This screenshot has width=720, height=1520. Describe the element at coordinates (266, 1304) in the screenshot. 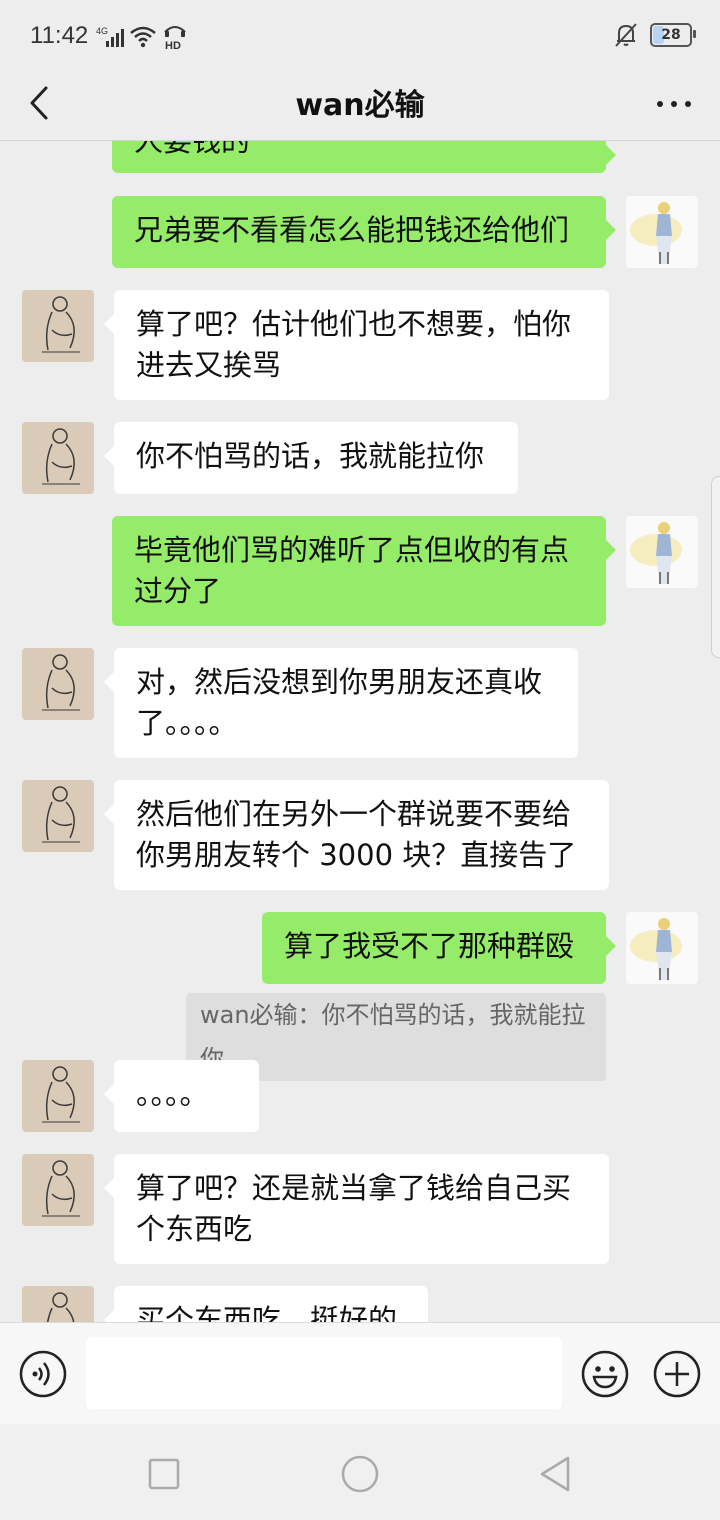

I see `incoming-message-bubble: 买个东西吃，挺好的` at that location.